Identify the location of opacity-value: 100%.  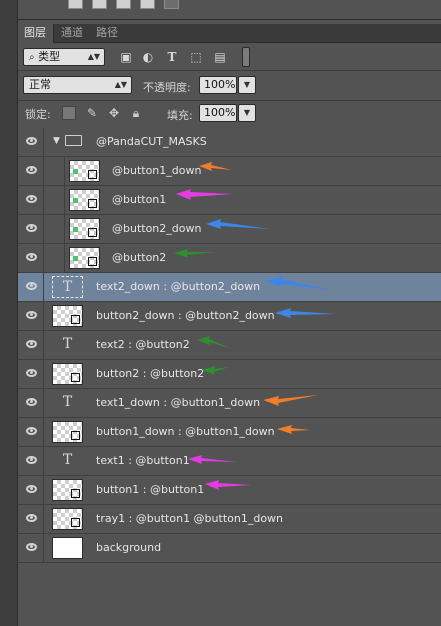
(220, 84).